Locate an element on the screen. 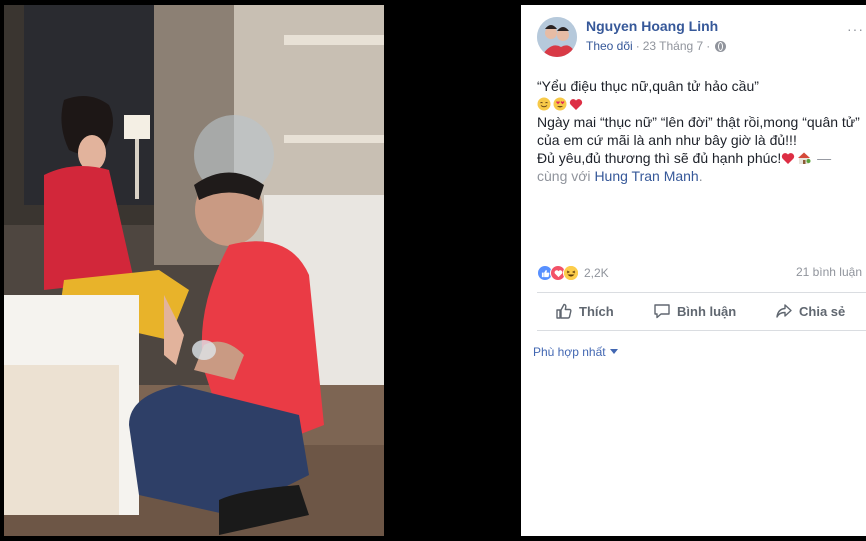 This screenshot has height=541, width=866. period: . is located at coordinates (700, 176).